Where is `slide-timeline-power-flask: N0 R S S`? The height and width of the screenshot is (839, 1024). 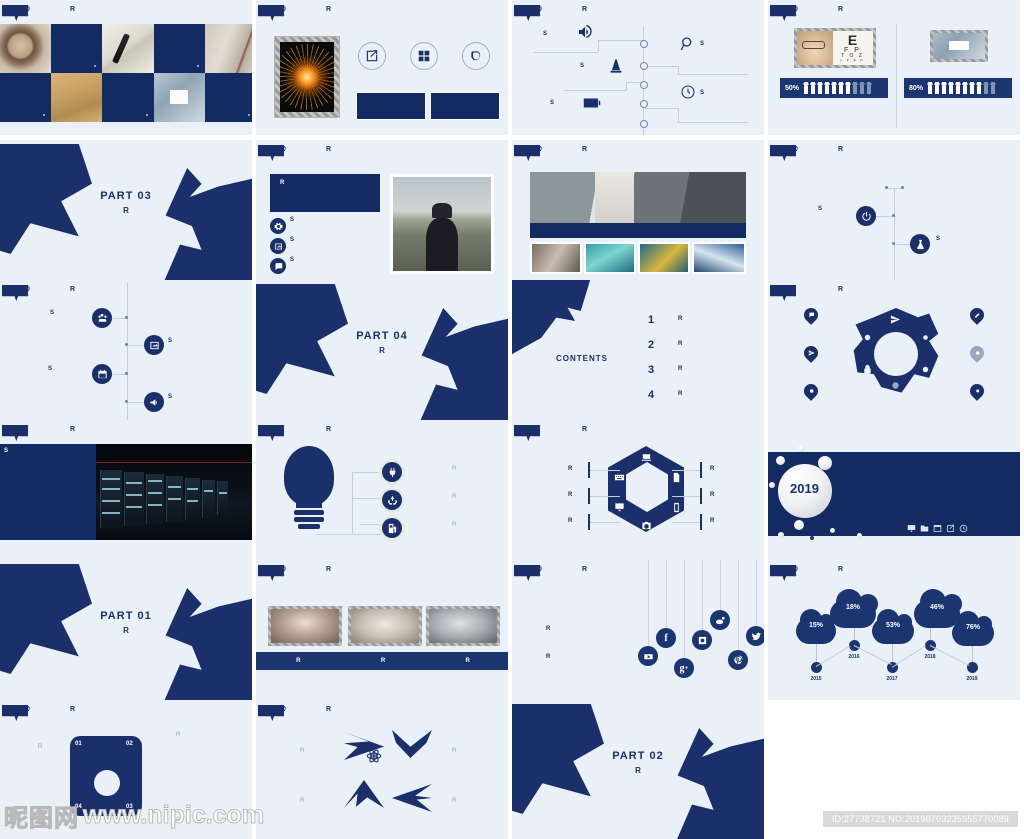
slide-timeline-power-flask: N0 R S S is located at coordinates (896, 212).